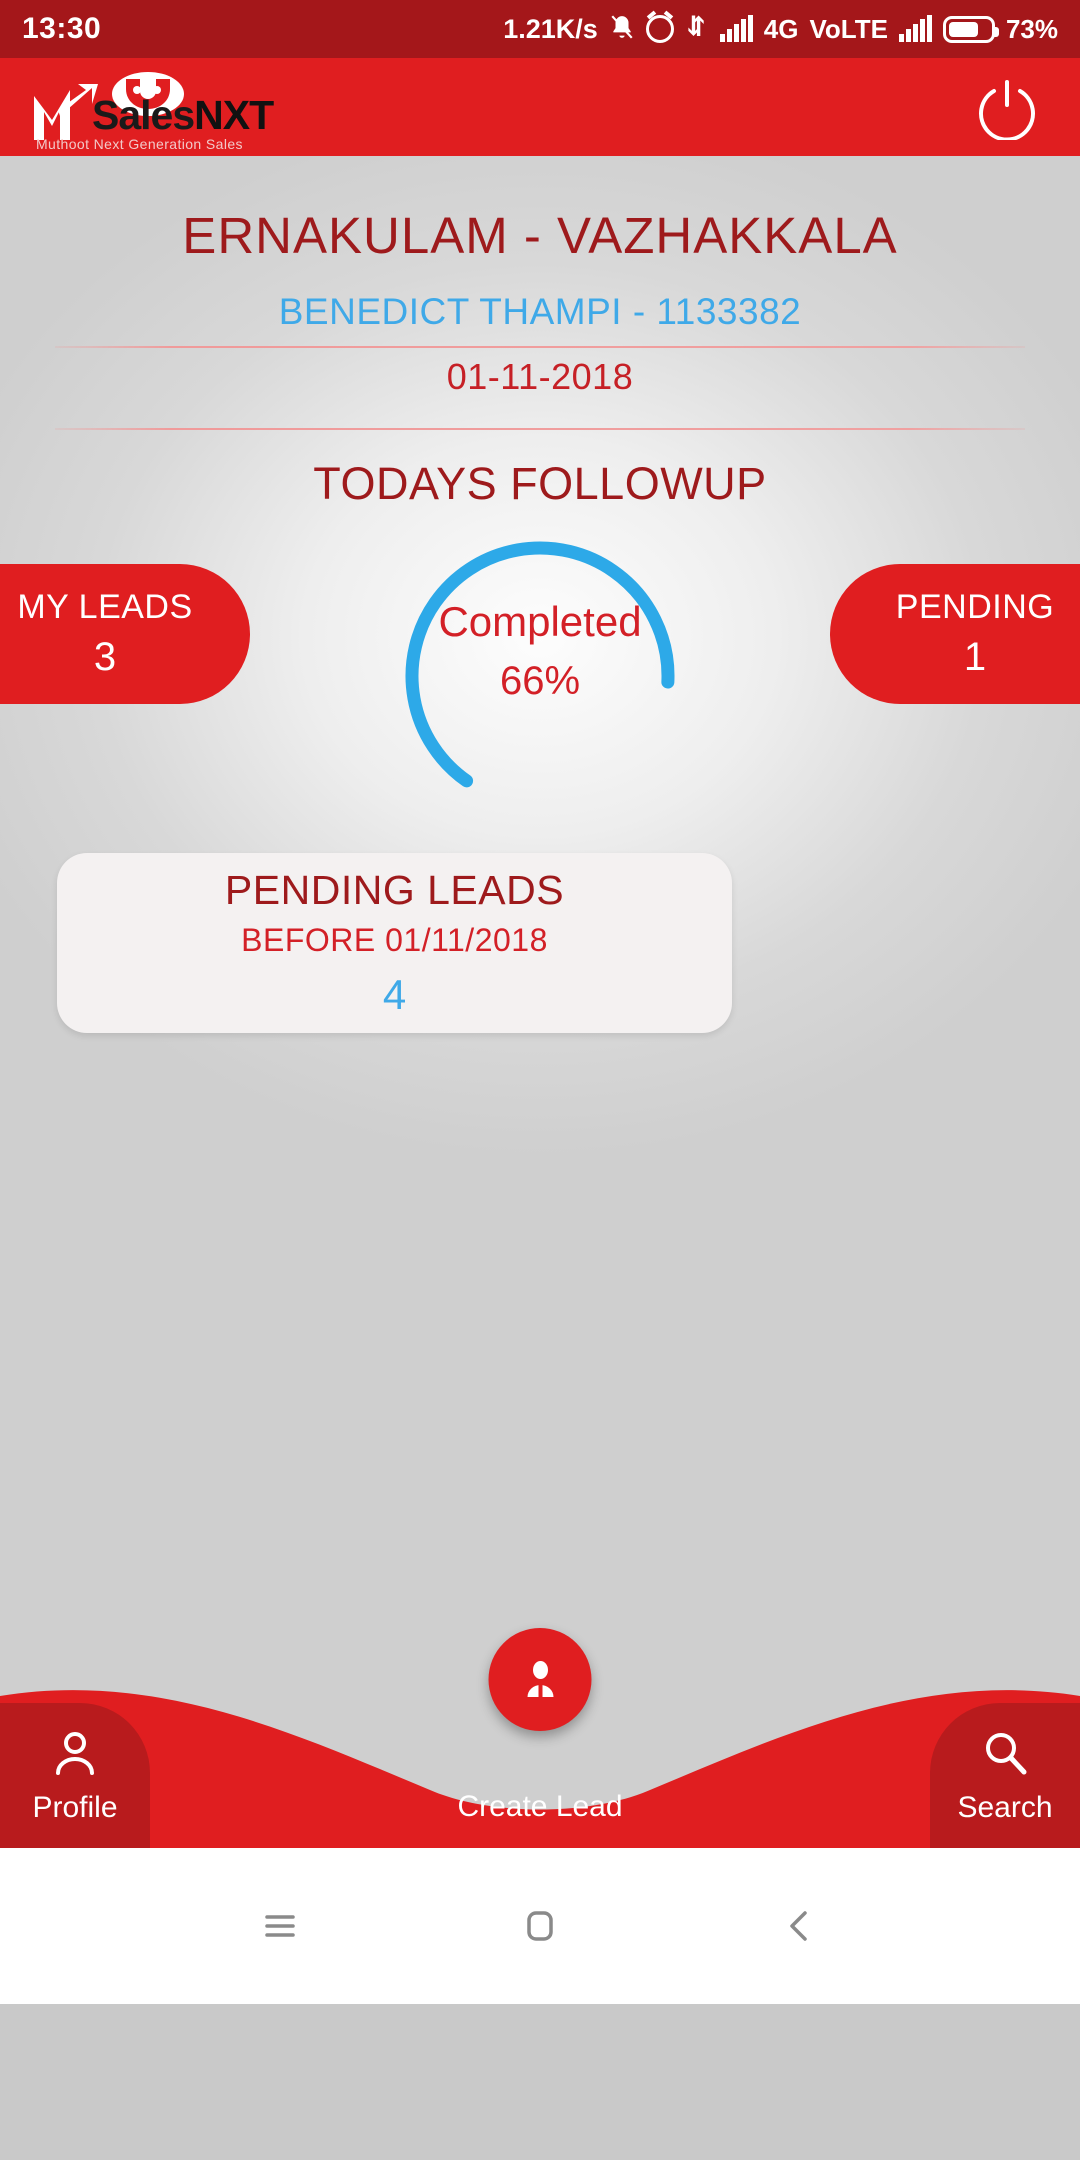 This screenshot has width=1080, height=2160. What do you see at coordinates (659, 29) in the screenshot?
I see `alarm-icon` at bounding box center [659, 29].